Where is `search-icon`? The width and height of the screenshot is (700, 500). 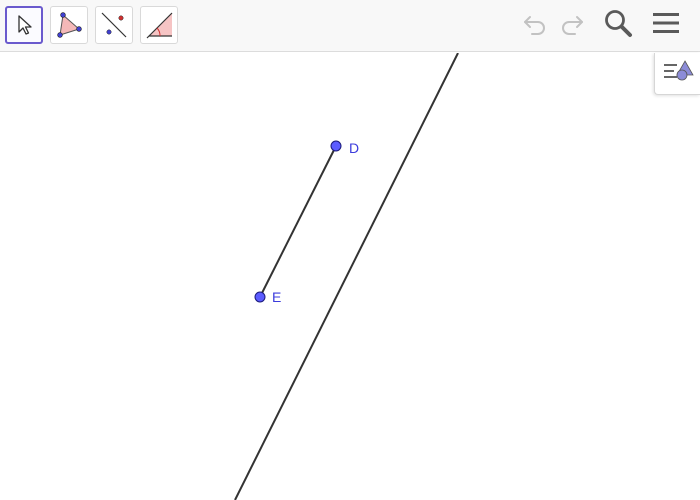 search-icon is located at coordinates (618, 25).